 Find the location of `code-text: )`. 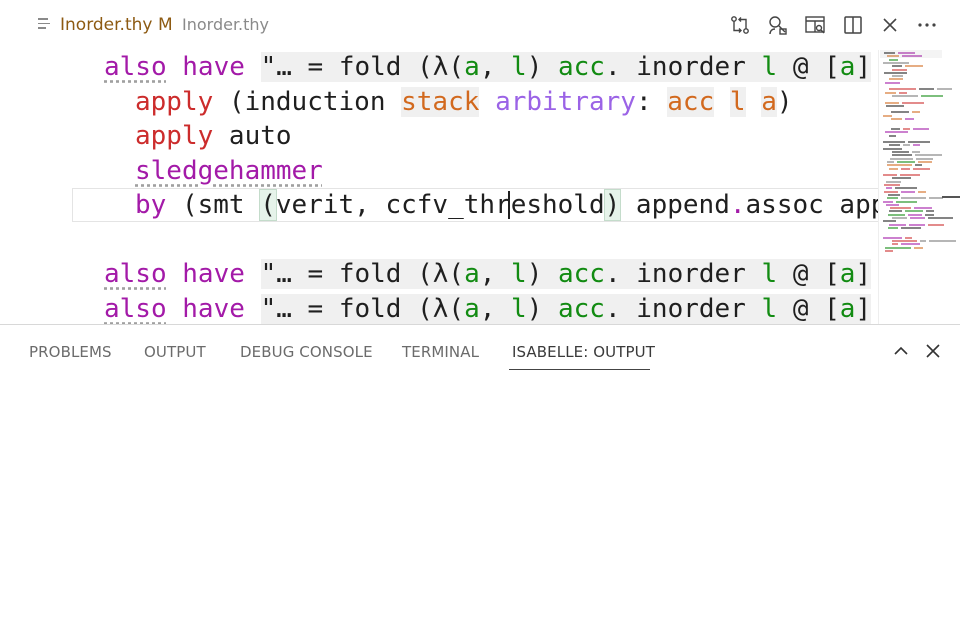

code-text: ) is located at coordinates (785, 102).